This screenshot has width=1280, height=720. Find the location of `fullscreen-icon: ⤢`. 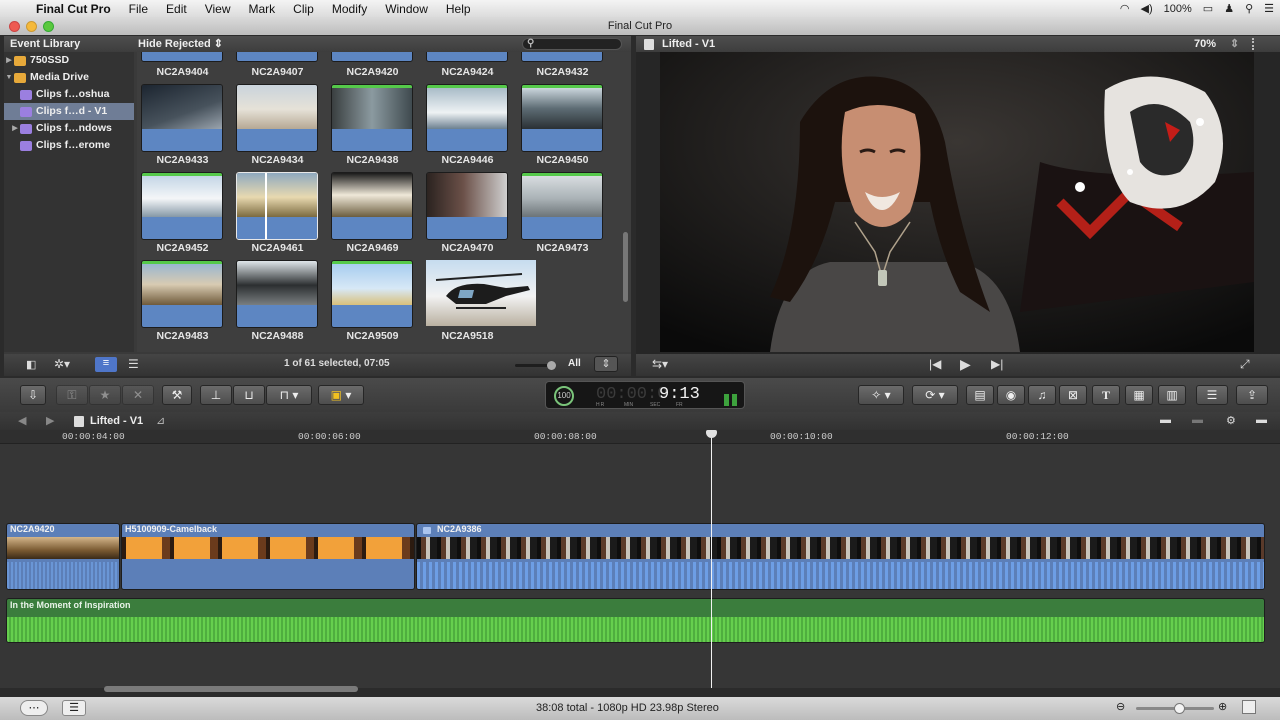

fullscreen-icon: ⤢ is located at coordinates (1245, 364).